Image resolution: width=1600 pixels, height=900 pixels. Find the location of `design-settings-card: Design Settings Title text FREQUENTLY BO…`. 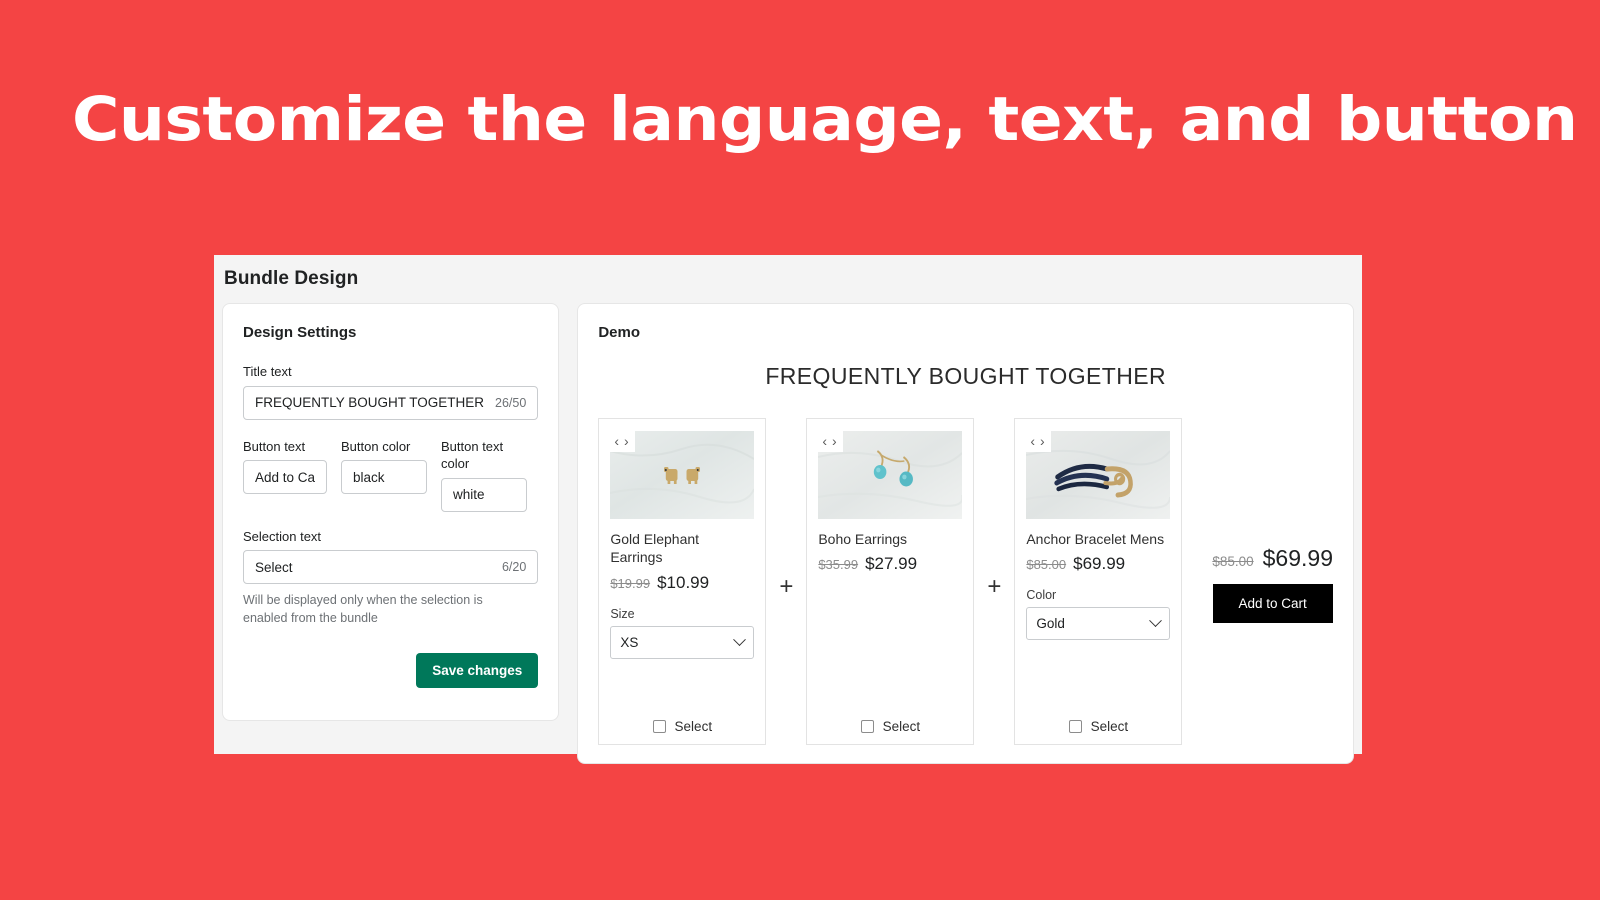

design-settings-card: Design Settings Title text FREQUENTLY BO… is located at coordinates (391, 512).